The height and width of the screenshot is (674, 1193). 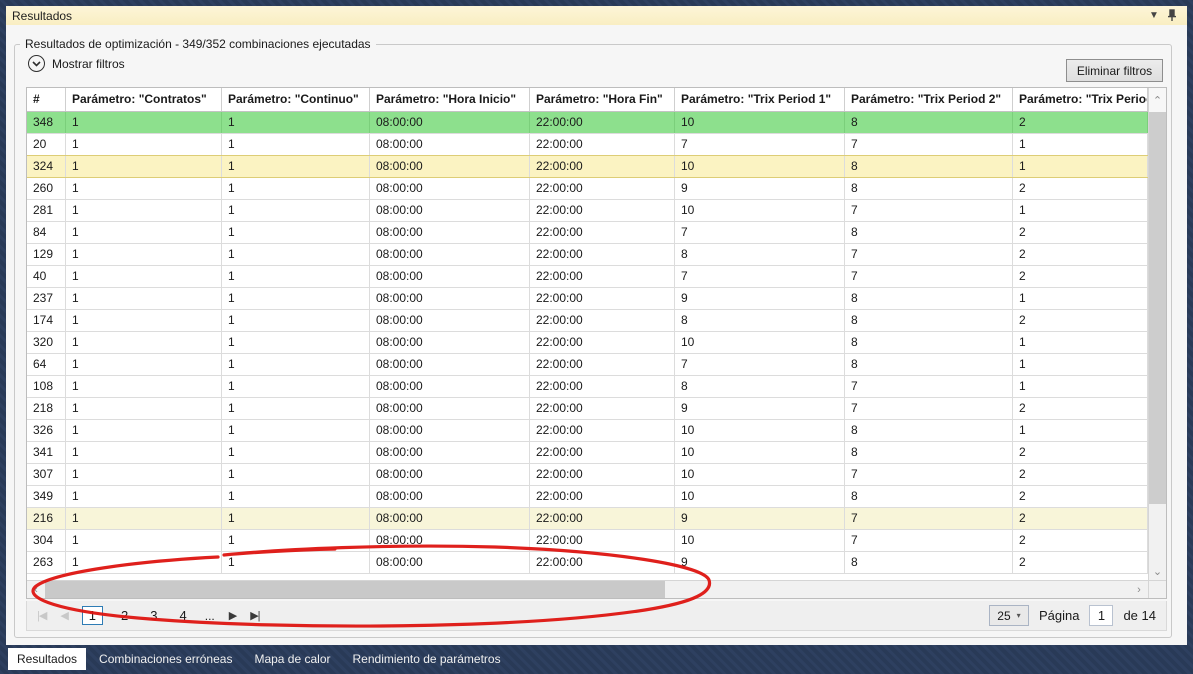 What do you see at coordinates (1172, 15) in the screenshot?
I see `pin-icon` at bounding box center [1172, 15].